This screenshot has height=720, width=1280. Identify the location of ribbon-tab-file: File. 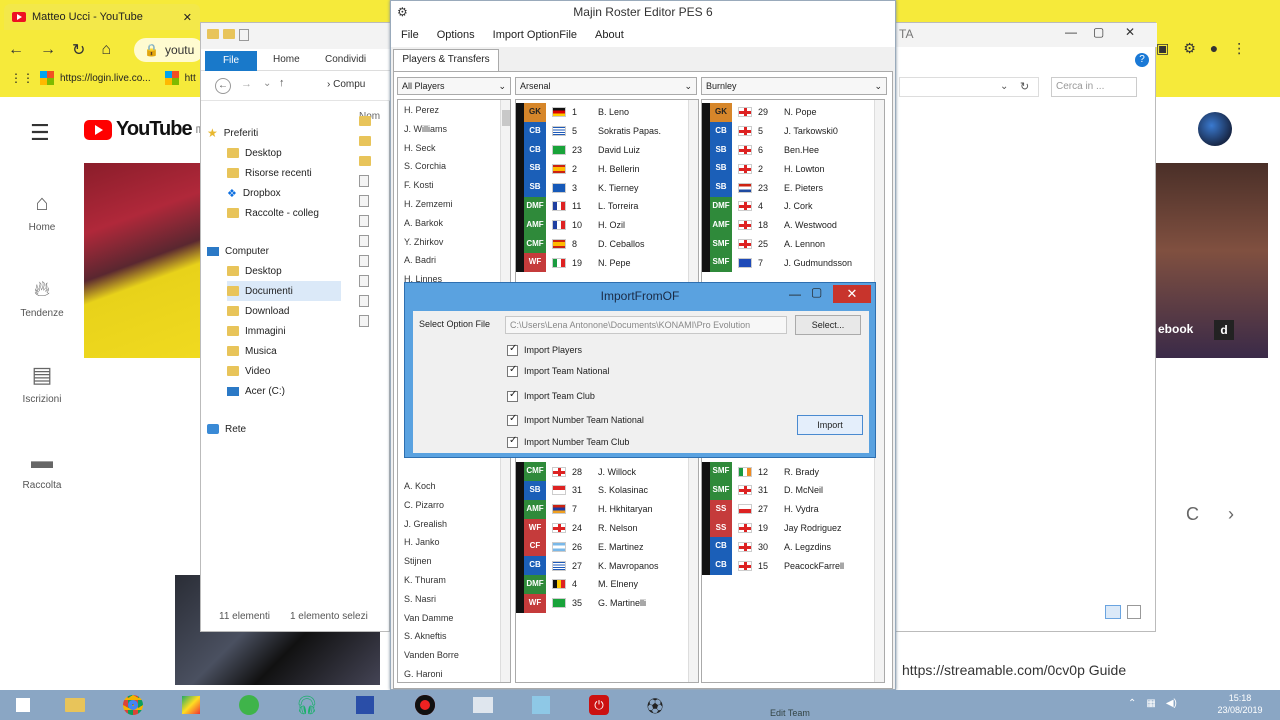
(231, 61).